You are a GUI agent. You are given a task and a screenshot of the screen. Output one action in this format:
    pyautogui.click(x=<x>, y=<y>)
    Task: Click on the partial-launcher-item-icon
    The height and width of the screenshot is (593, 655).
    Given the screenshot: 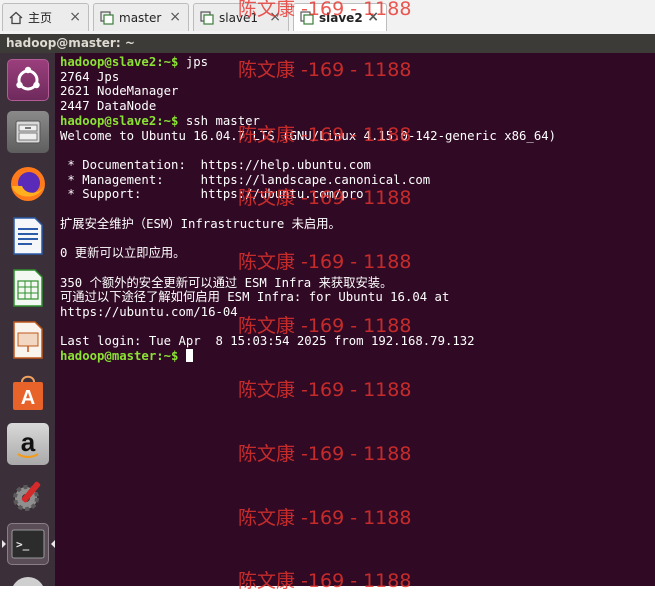 What is the action you would take?
    pyautogui.click(x=28, y=579)
    